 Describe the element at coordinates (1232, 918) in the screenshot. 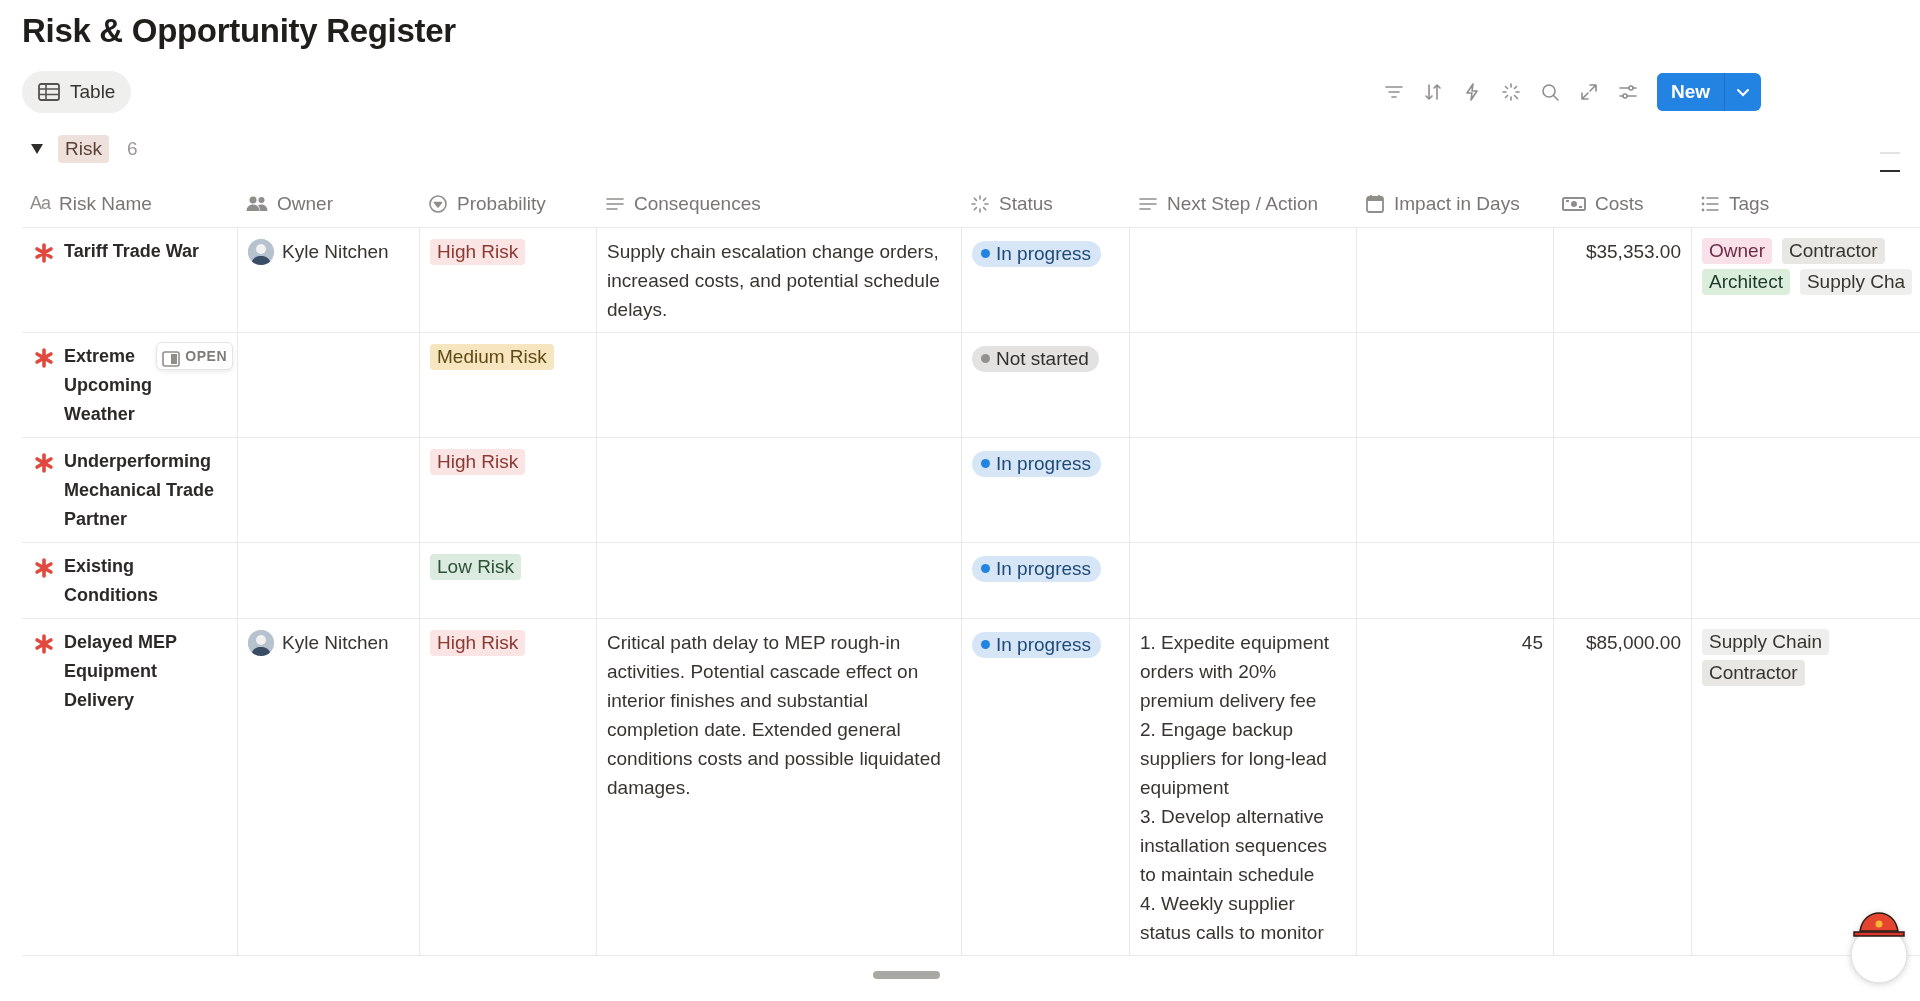

I see `next-step-item: 4. Weekly supplier status calls to monitor` at that location.